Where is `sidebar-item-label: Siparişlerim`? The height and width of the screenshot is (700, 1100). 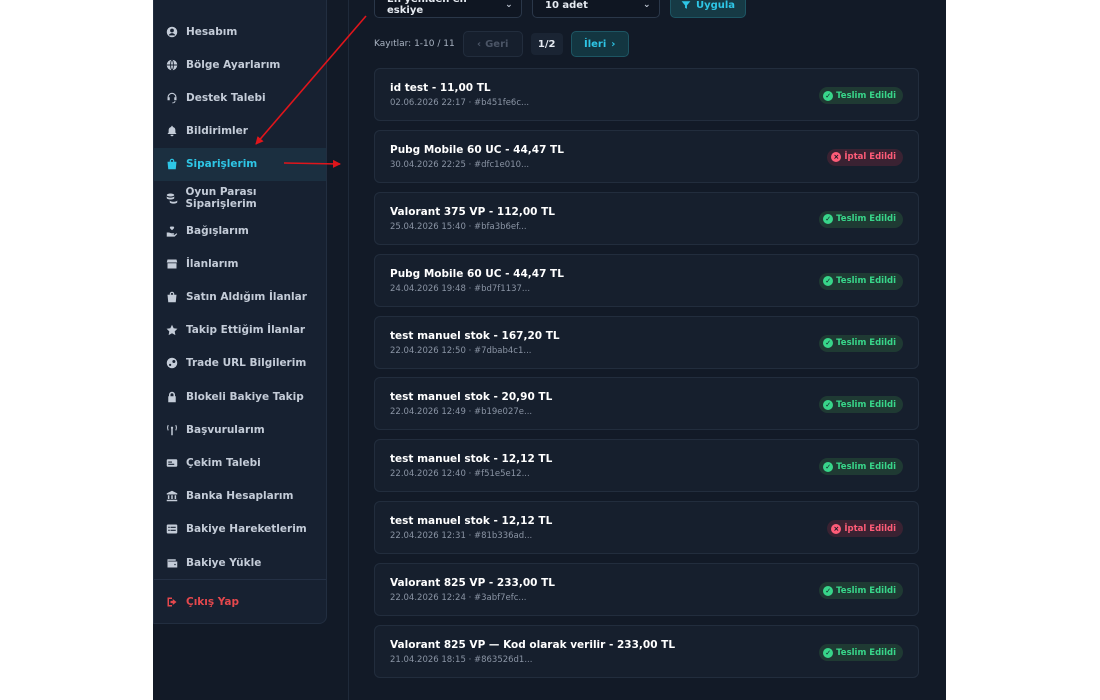 sidebar-item-label: Siparişlerim is located at coordinates (222, 164).